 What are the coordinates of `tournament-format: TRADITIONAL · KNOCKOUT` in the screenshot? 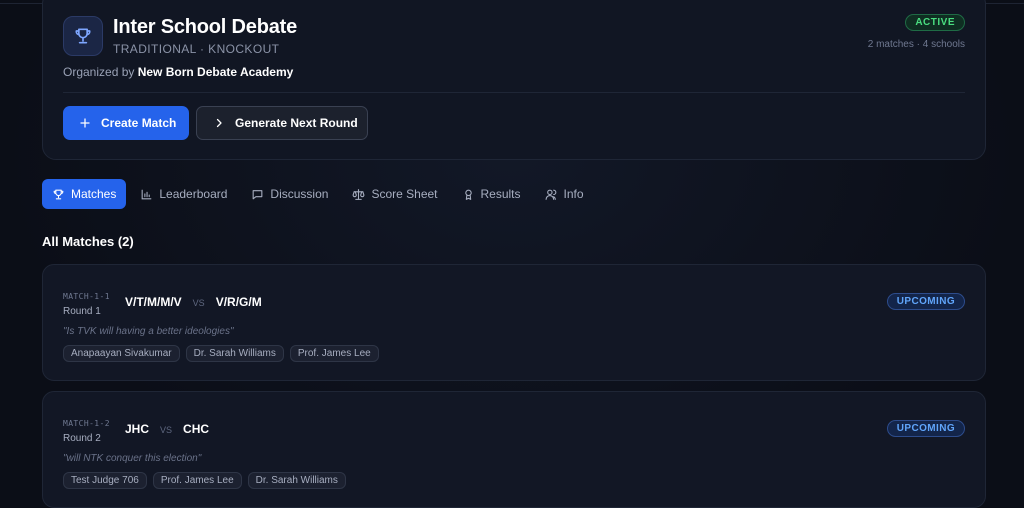 It's located at (196, 49).